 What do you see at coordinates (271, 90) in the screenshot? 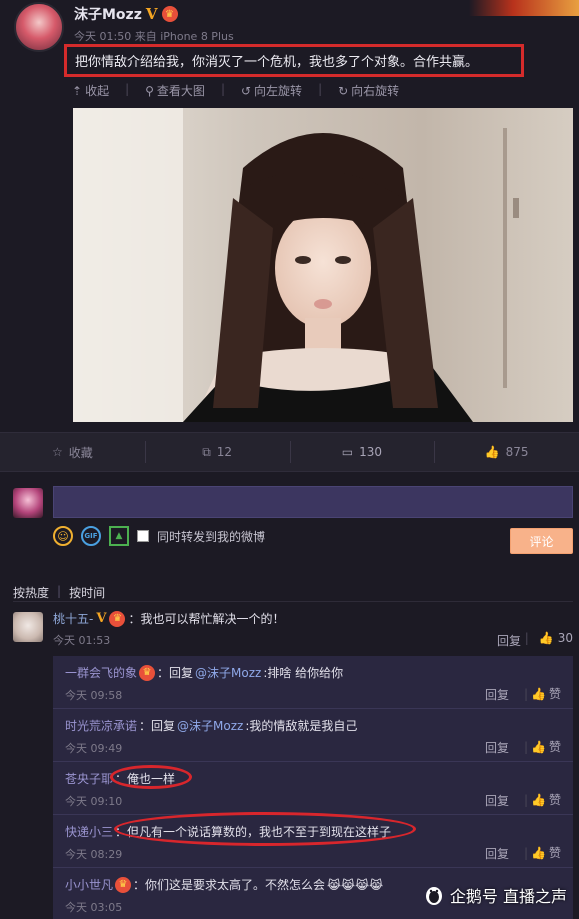
I see `rotate-left-button: ↺ 向左旋转` at bounding box center [271, 90].